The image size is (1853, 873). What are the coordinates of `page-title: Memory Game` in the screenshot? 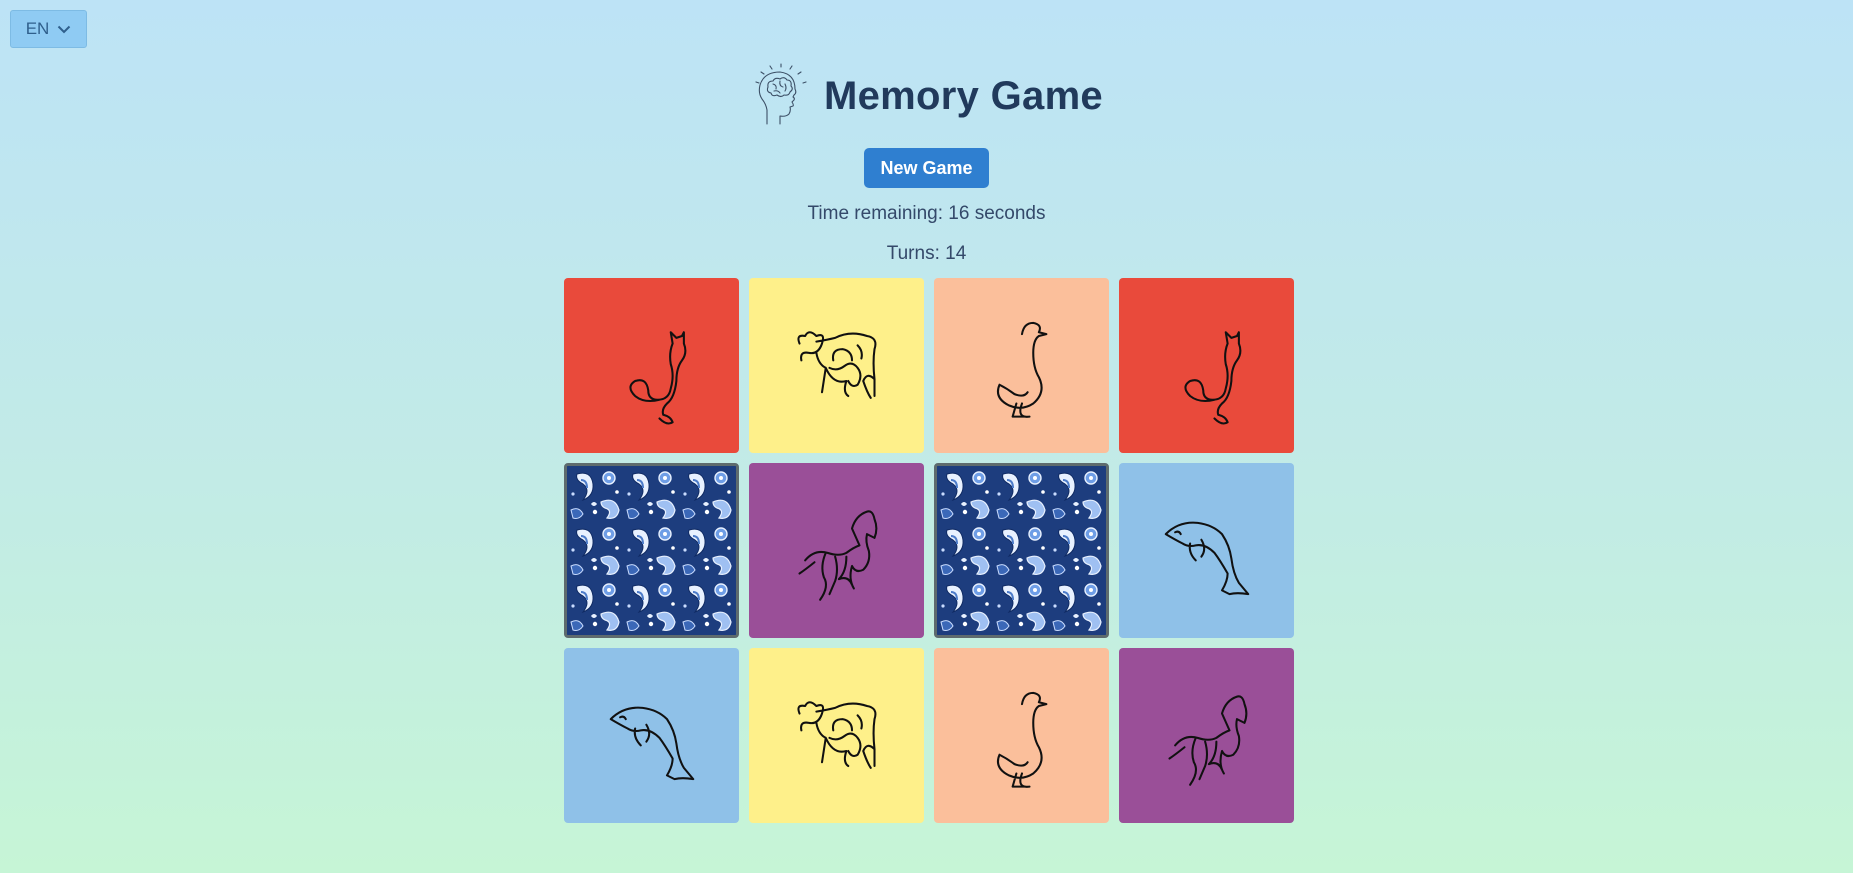 It's located at (963, 95).